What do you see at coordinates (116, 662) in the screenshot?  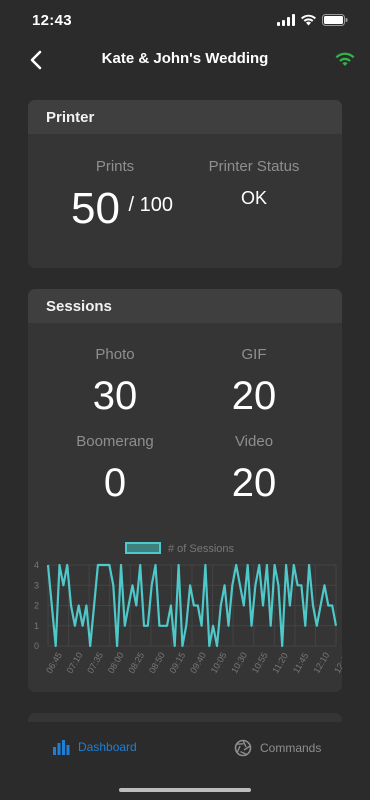 I see `x-tick-label: 08:00` at bounding box center [116, 662].